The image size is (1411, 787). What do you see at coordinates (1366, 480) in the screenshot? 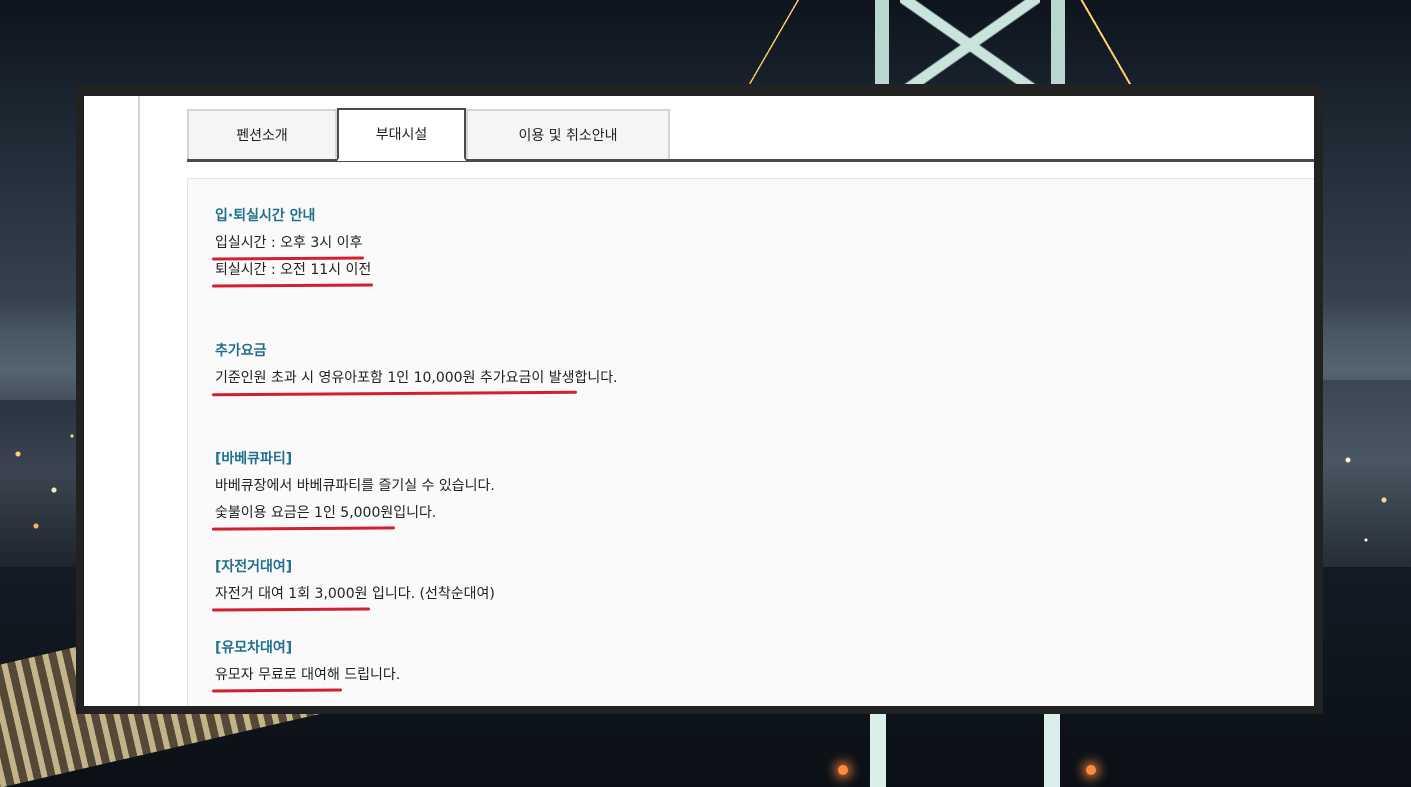
I see `city-lights-right` at bounding box center [1366, 480].